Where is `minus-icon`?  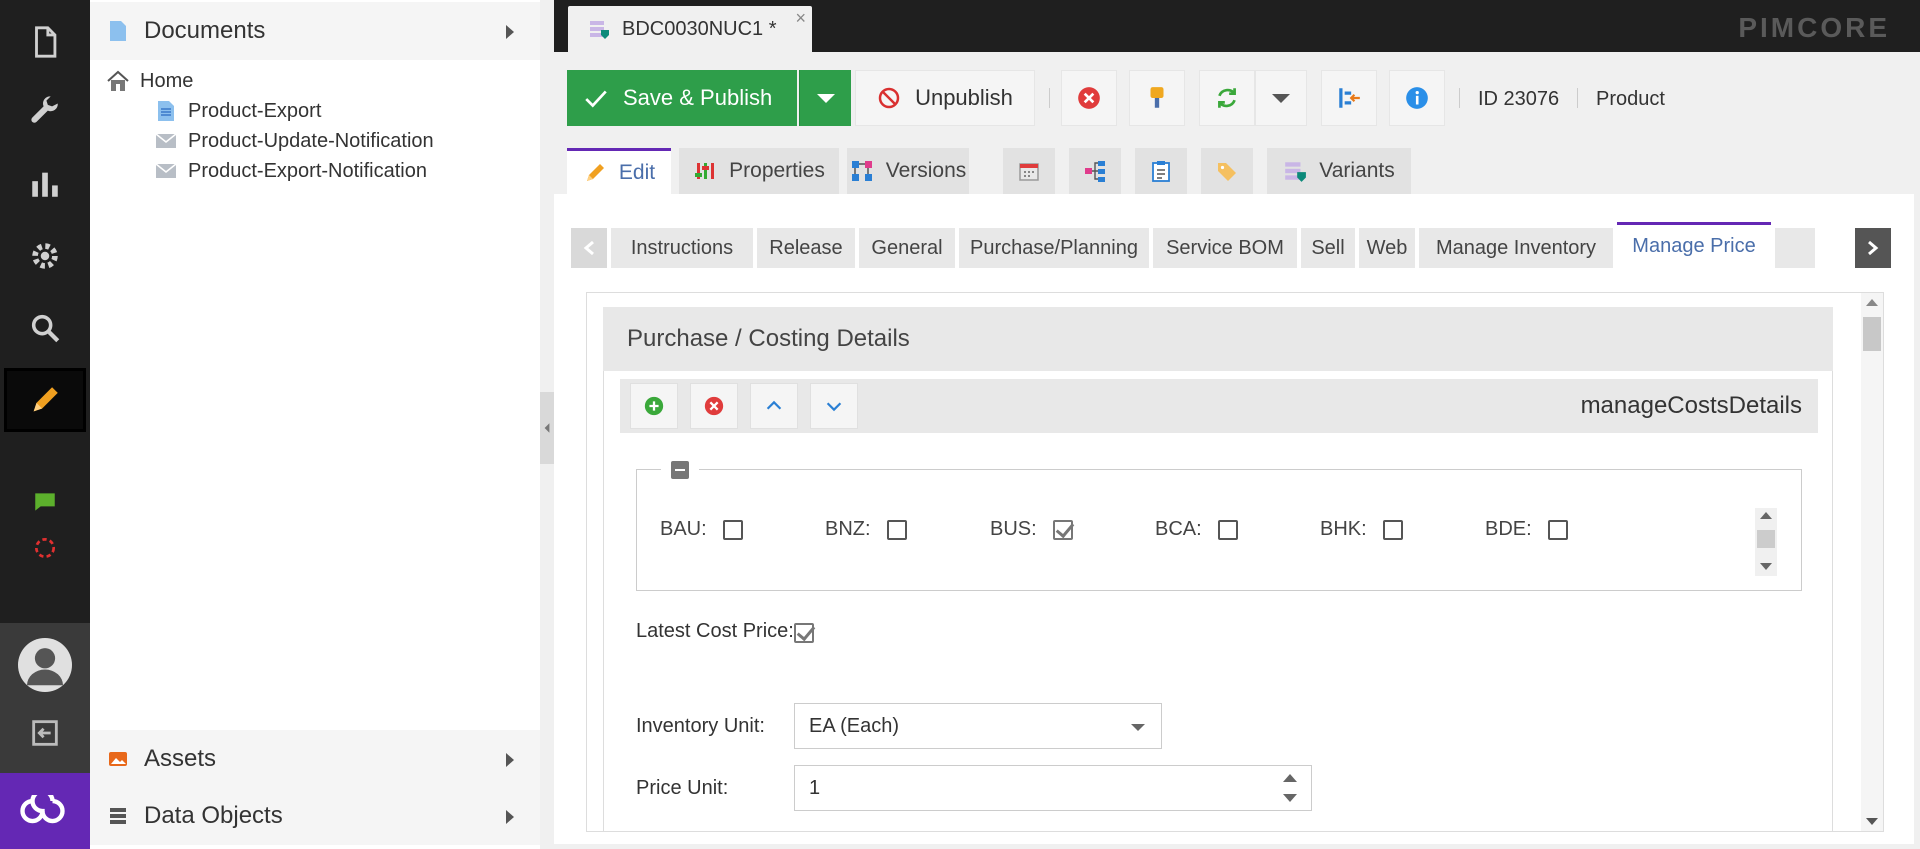
minus-icon is located at coordinates (680, 470).